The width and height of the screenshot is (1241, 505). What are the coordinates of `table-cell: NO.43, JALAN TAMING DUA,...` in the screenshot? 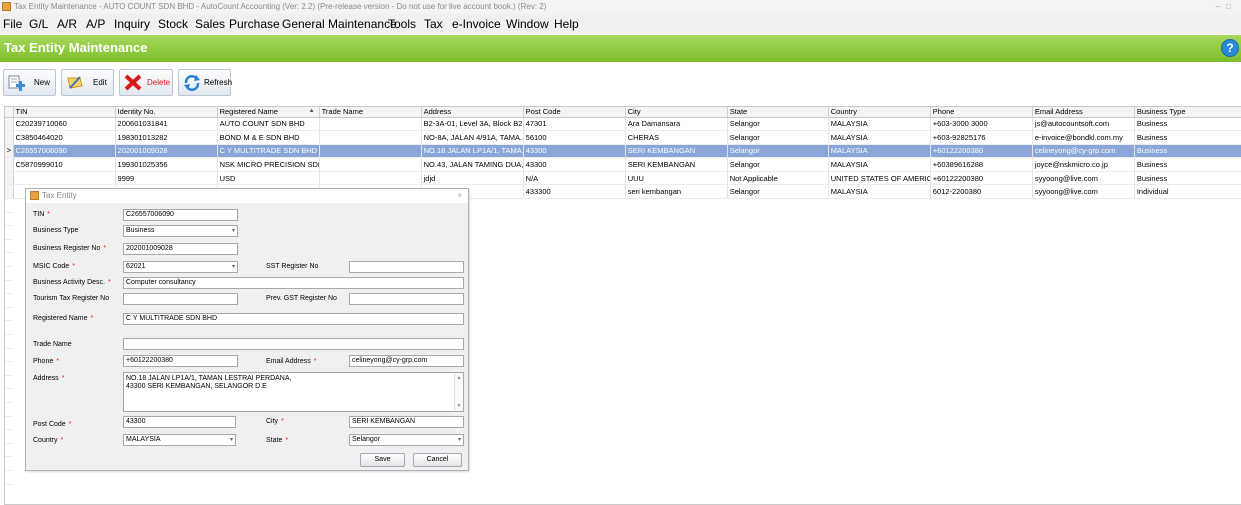 It's located at (472, 164).